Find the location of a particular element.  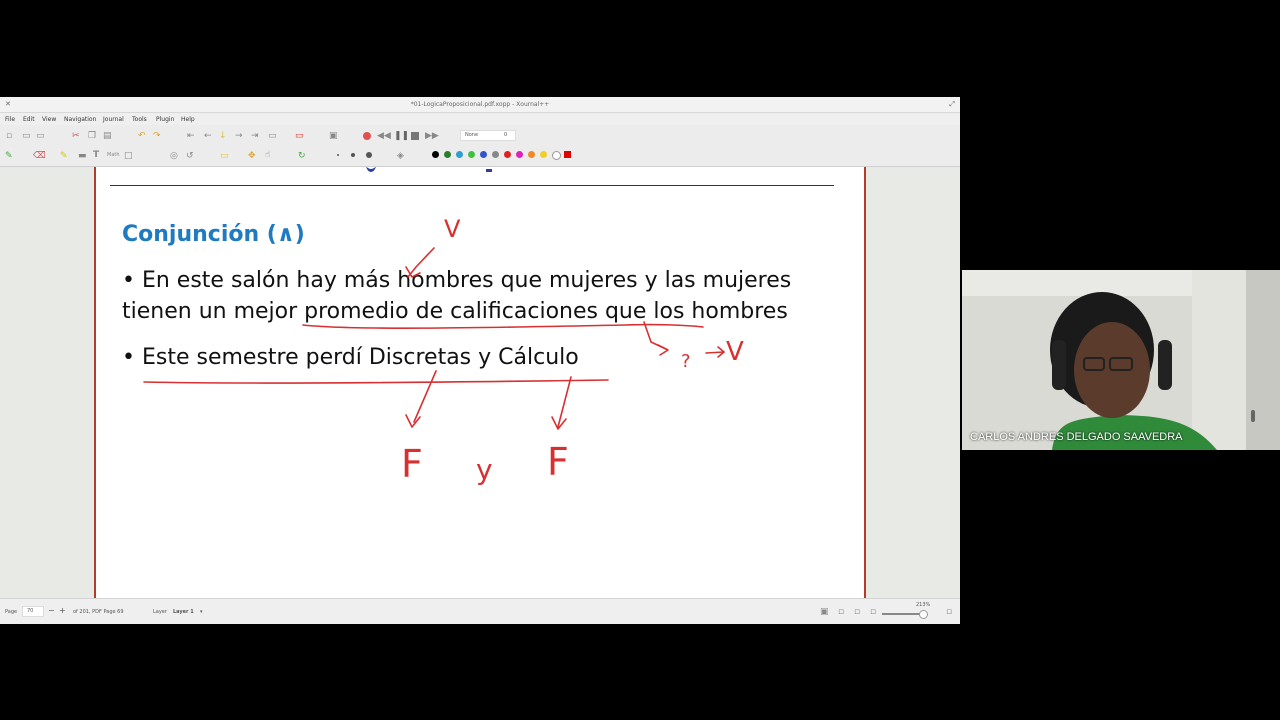

page-number-input: 70 is located at coordinates (33, 611).